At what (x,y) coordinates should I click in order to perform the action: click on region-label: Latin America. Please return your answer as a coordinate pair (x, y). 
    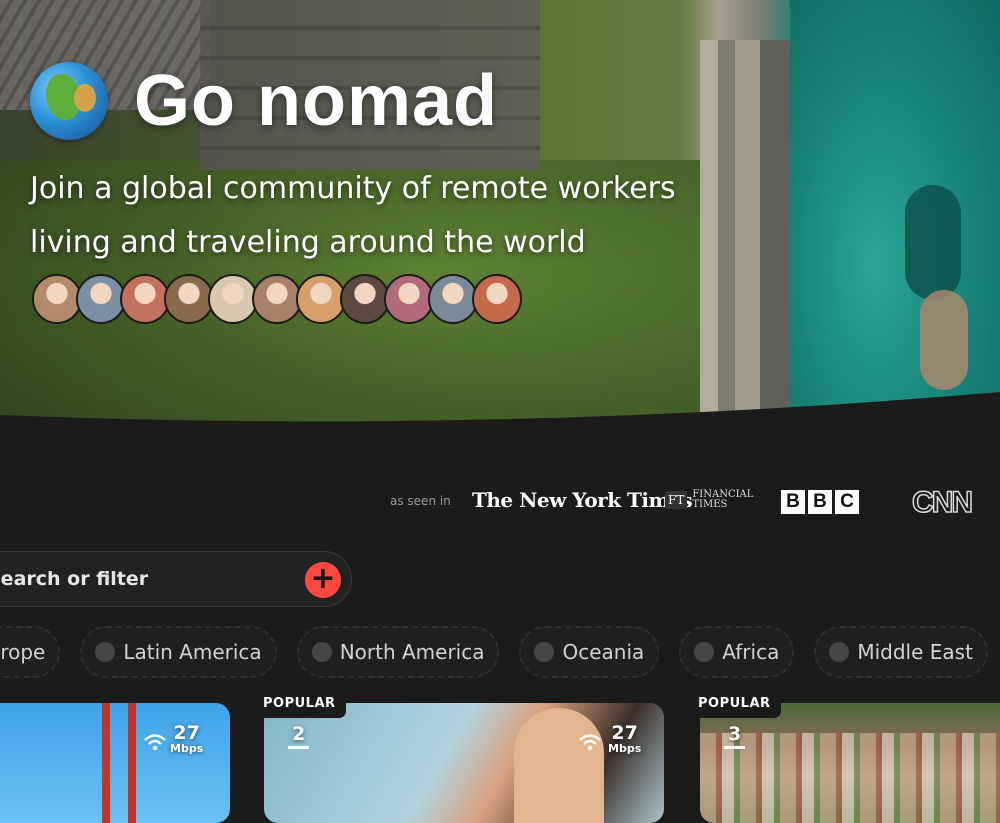
    Looking at the image, I should click on (192, 652).